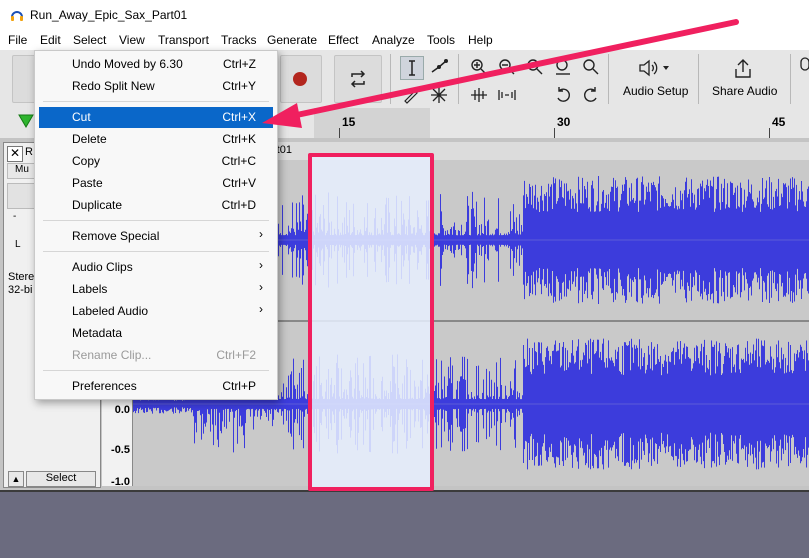 The image size is (809, 558). What do you see at coordinates (20, 290) in the screenshot?
I see `track-bitdepth-info: 32-bi` at bounding box center [20, 290].